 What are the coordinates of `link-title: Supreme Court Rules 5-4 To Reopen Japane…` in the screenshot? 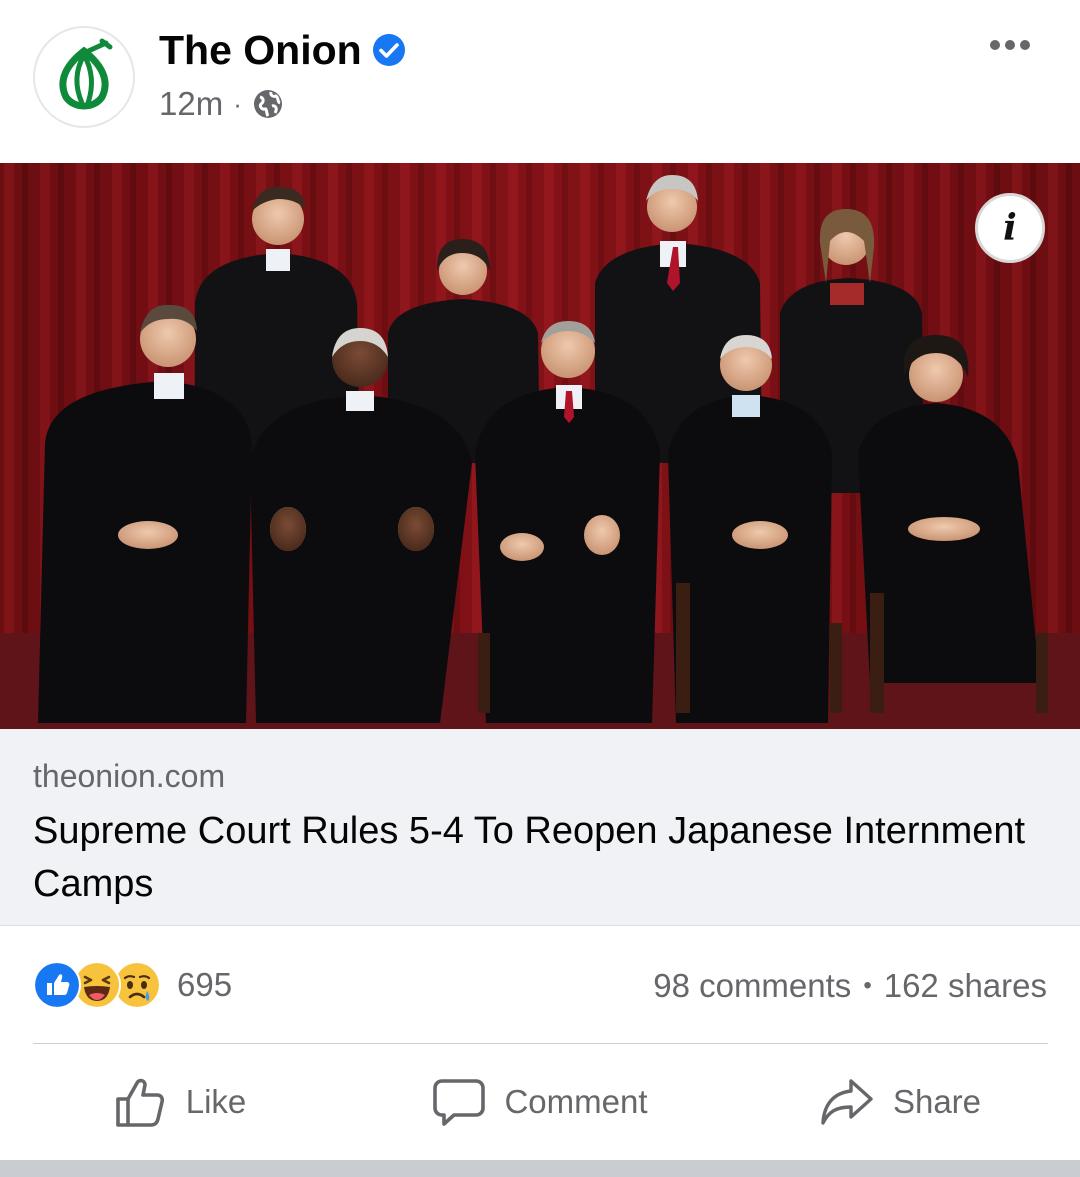 It's located at (548, 858).